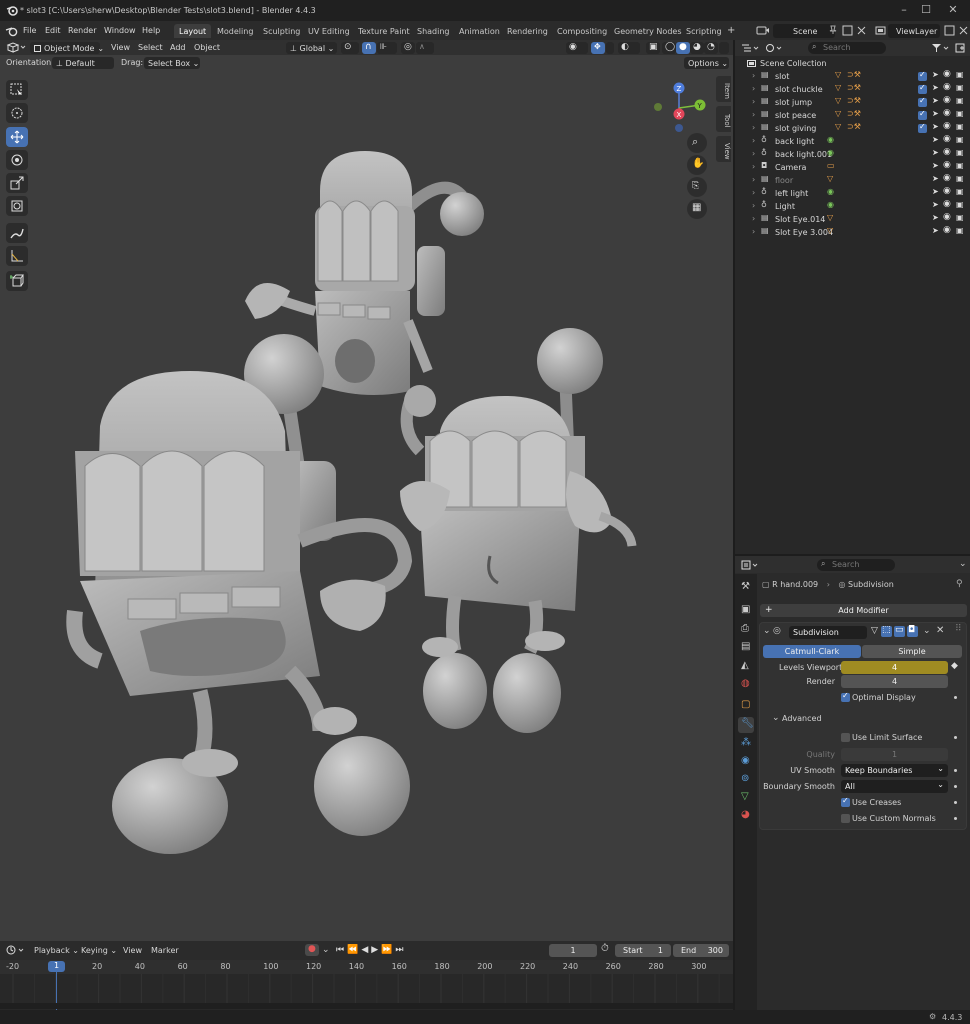 The width and height of the screenshot is (970, 1024). What do you see at coordinates (605, 948) in the screenshot?
I see `stopwatch-icon: ⏱` at bounding box center [605, 948].